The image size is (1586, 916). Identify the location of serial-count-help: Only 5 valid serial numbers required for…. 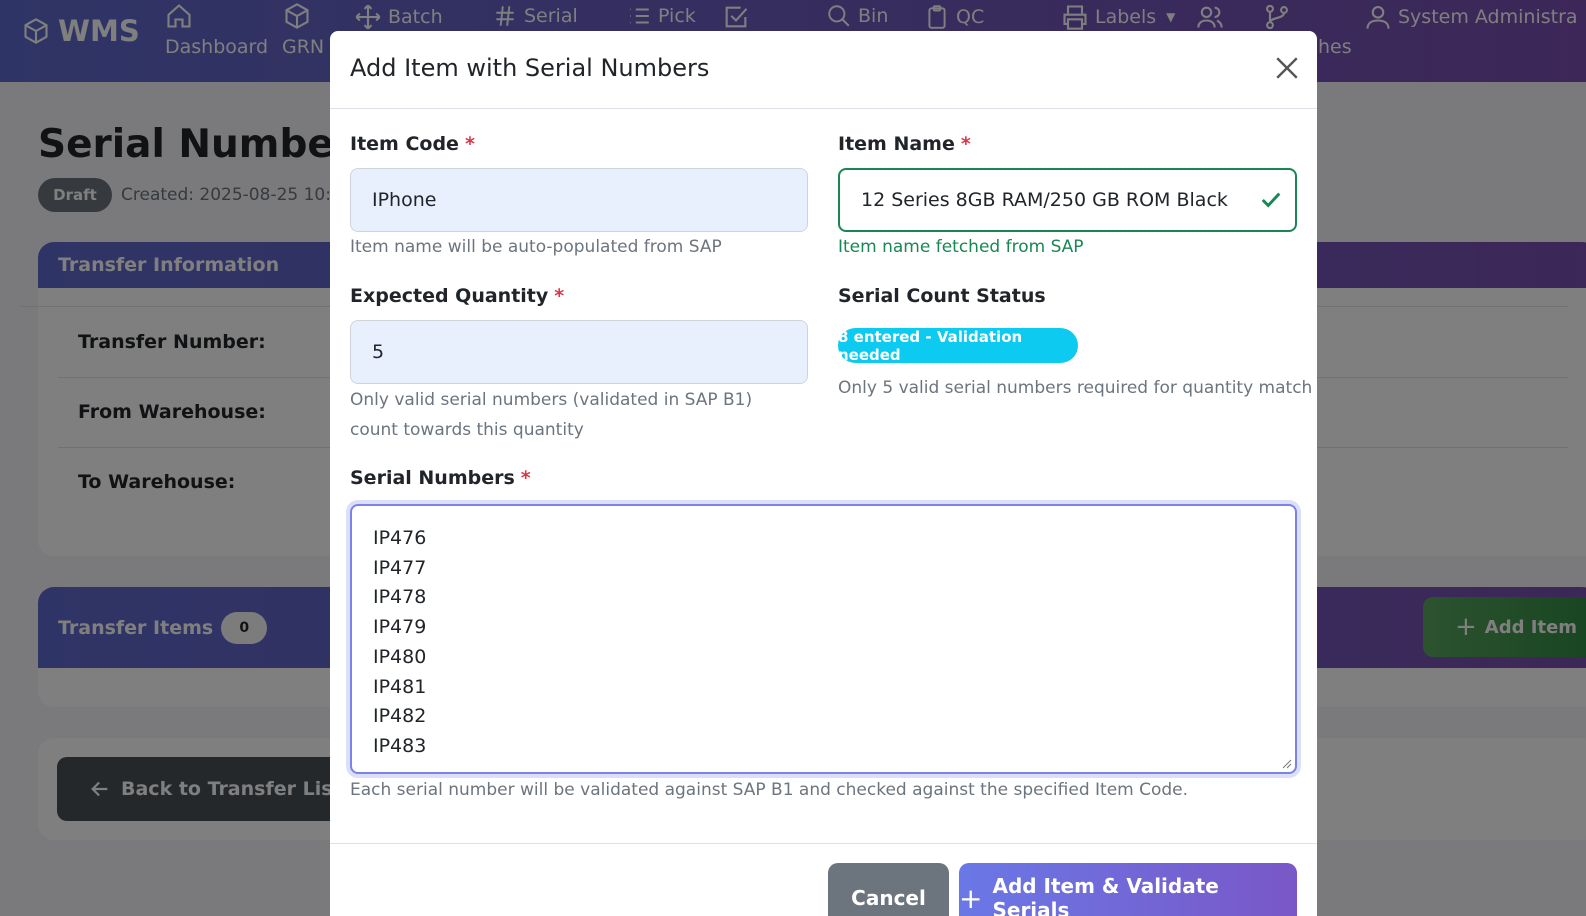
(1075, 388).